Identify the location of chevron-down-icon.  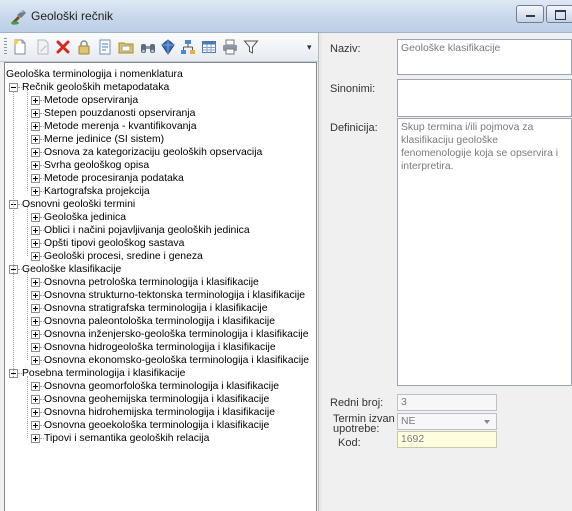
(487, 422).